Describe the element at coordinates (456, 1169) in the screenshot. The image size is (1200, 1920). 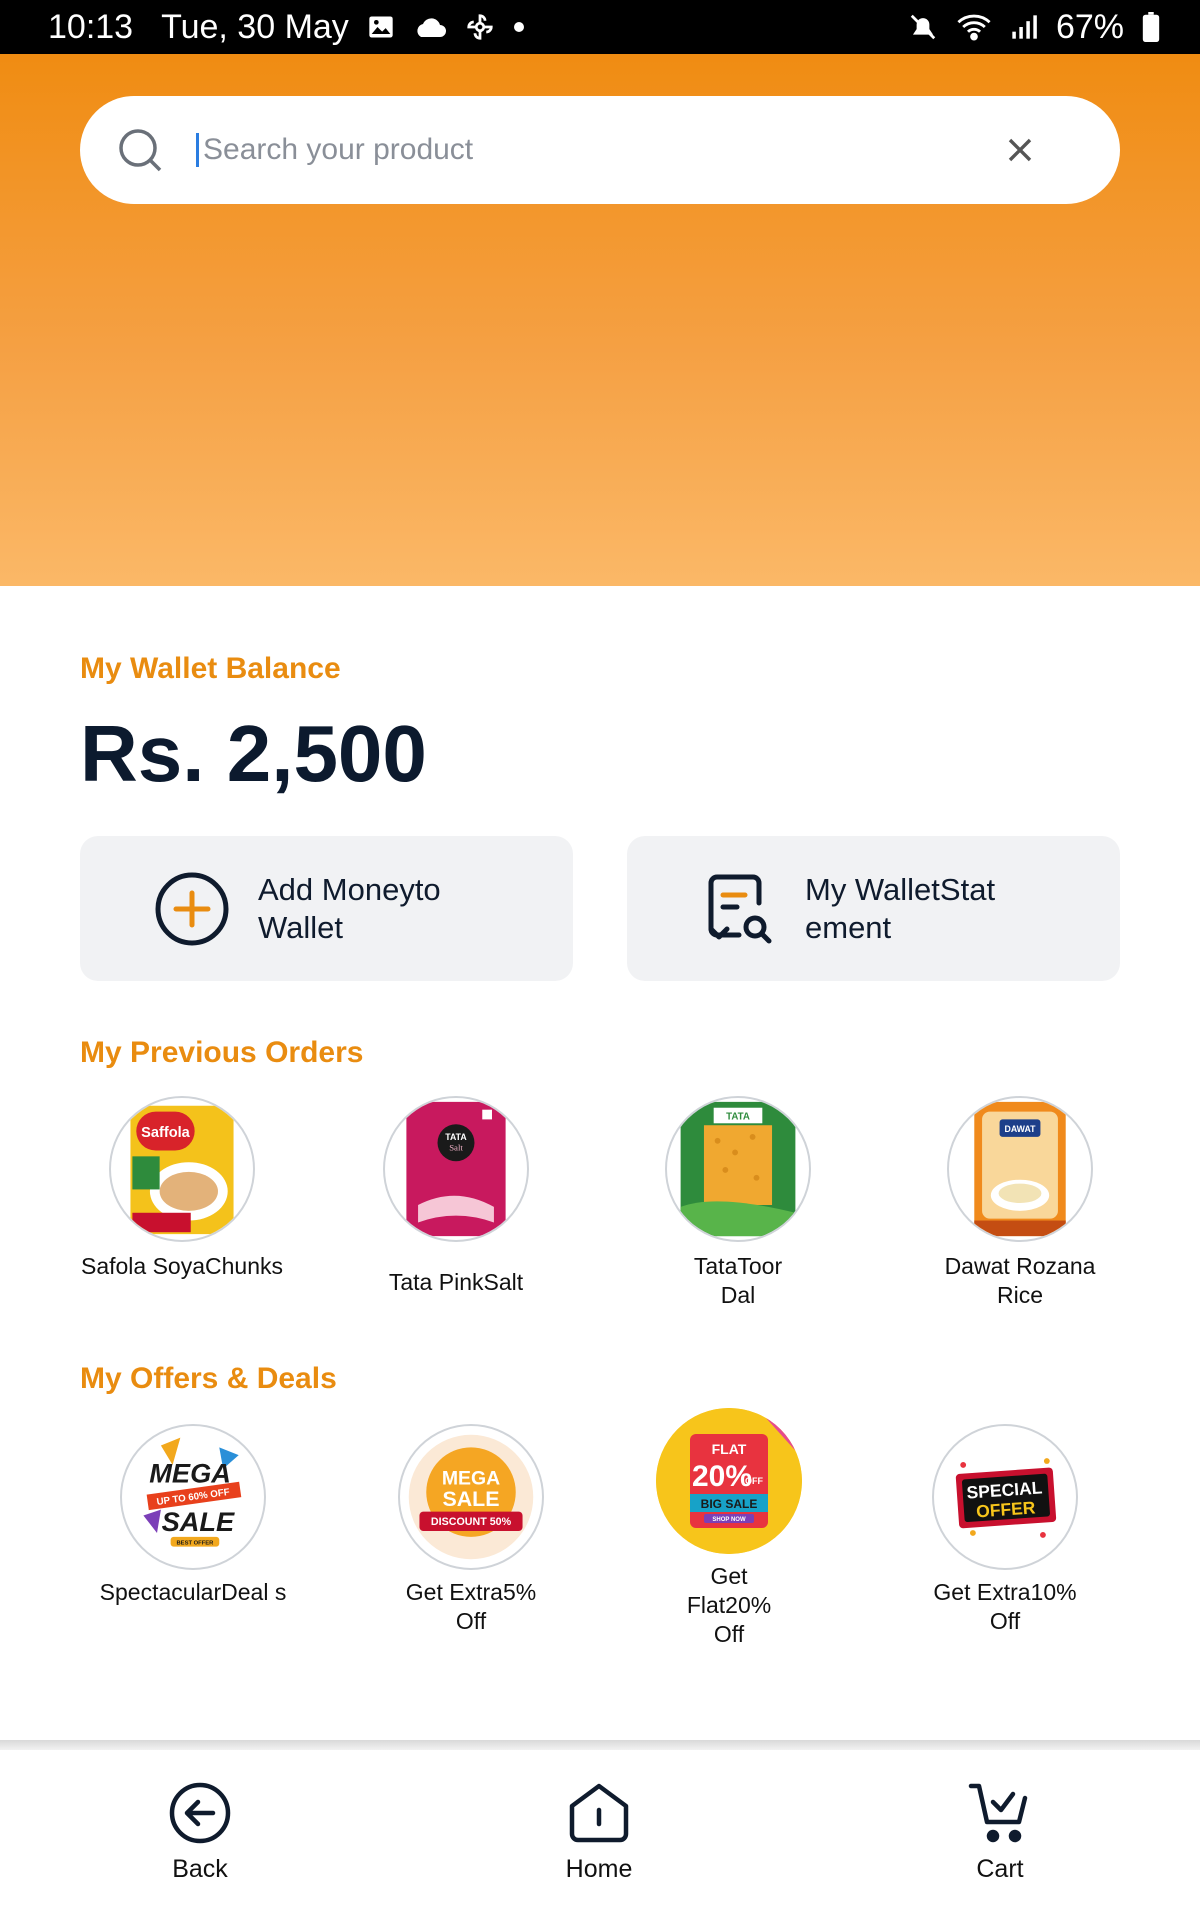
I see `tata-pink-salt-image: TATA Salt` at that location.